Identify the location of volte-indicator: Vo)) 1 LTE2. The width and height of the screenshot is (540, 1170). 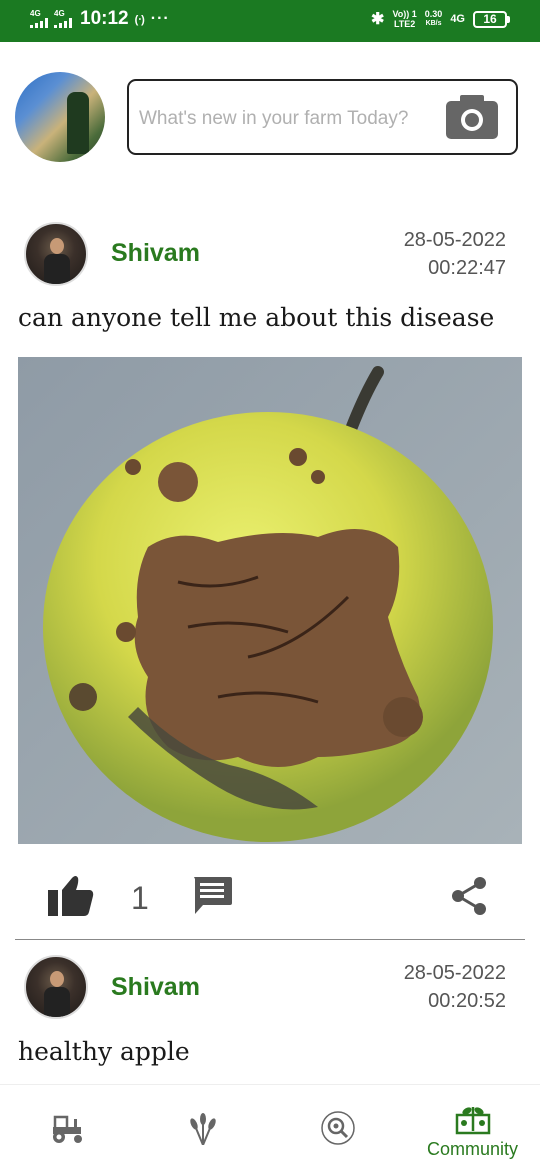
(404, 19).